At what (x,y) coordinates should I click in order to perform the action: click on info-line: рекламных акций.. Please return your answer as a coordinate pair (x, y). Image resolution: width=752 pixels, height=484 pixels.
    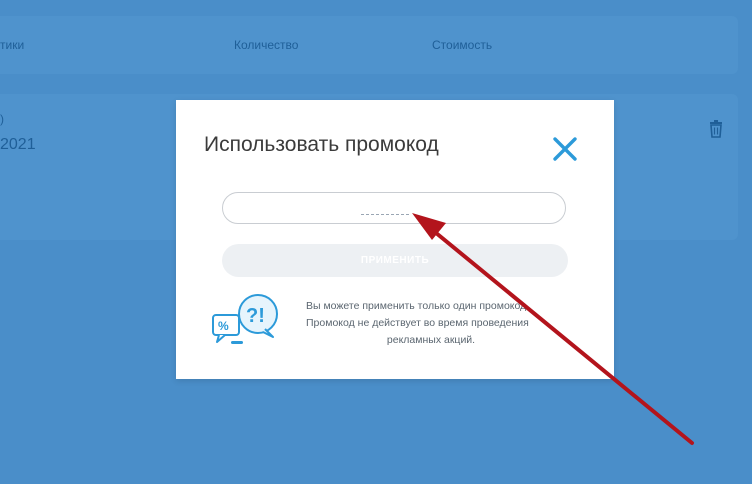
    Looking at the image, I should click on (431, 340).